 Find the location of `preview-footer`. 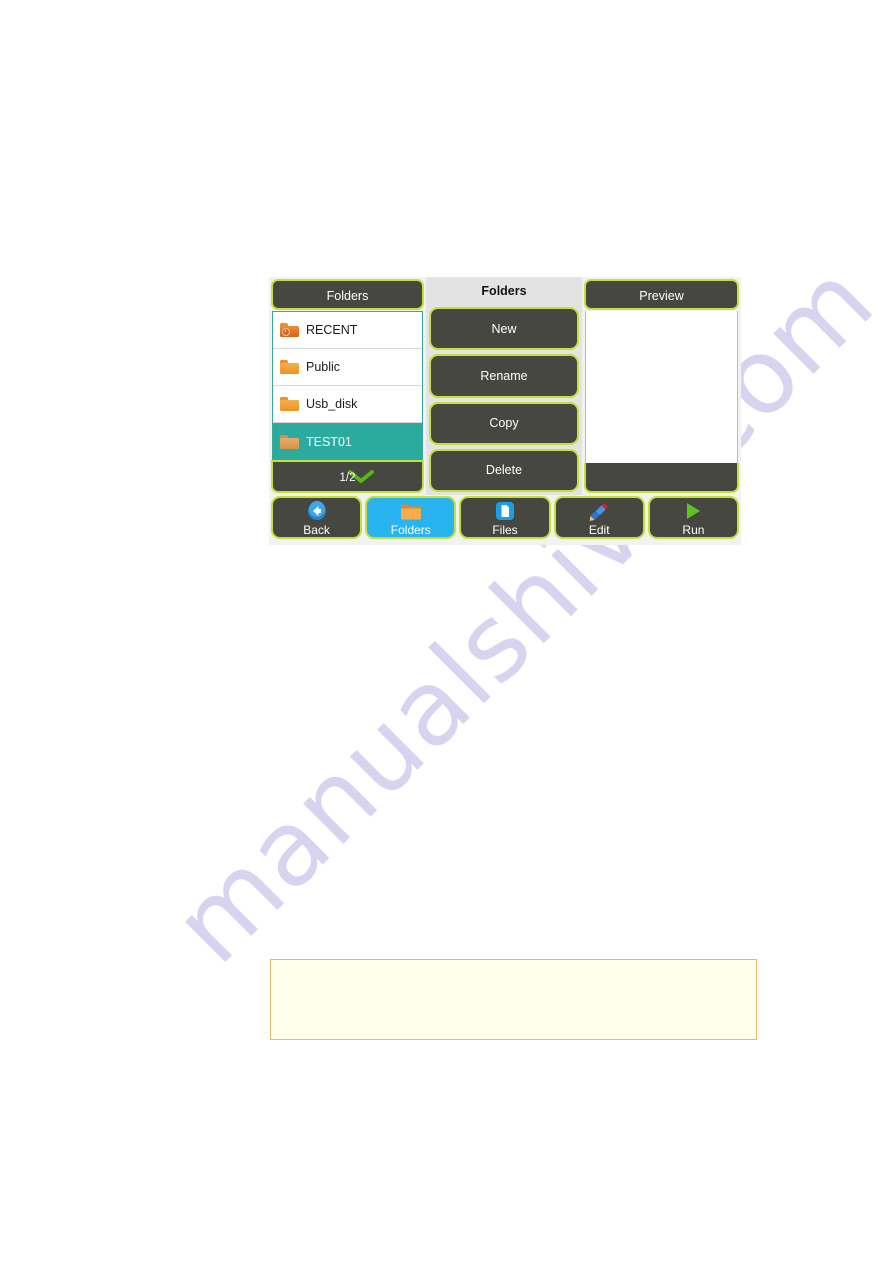

preview-footer is located at coordinates (661, 478).